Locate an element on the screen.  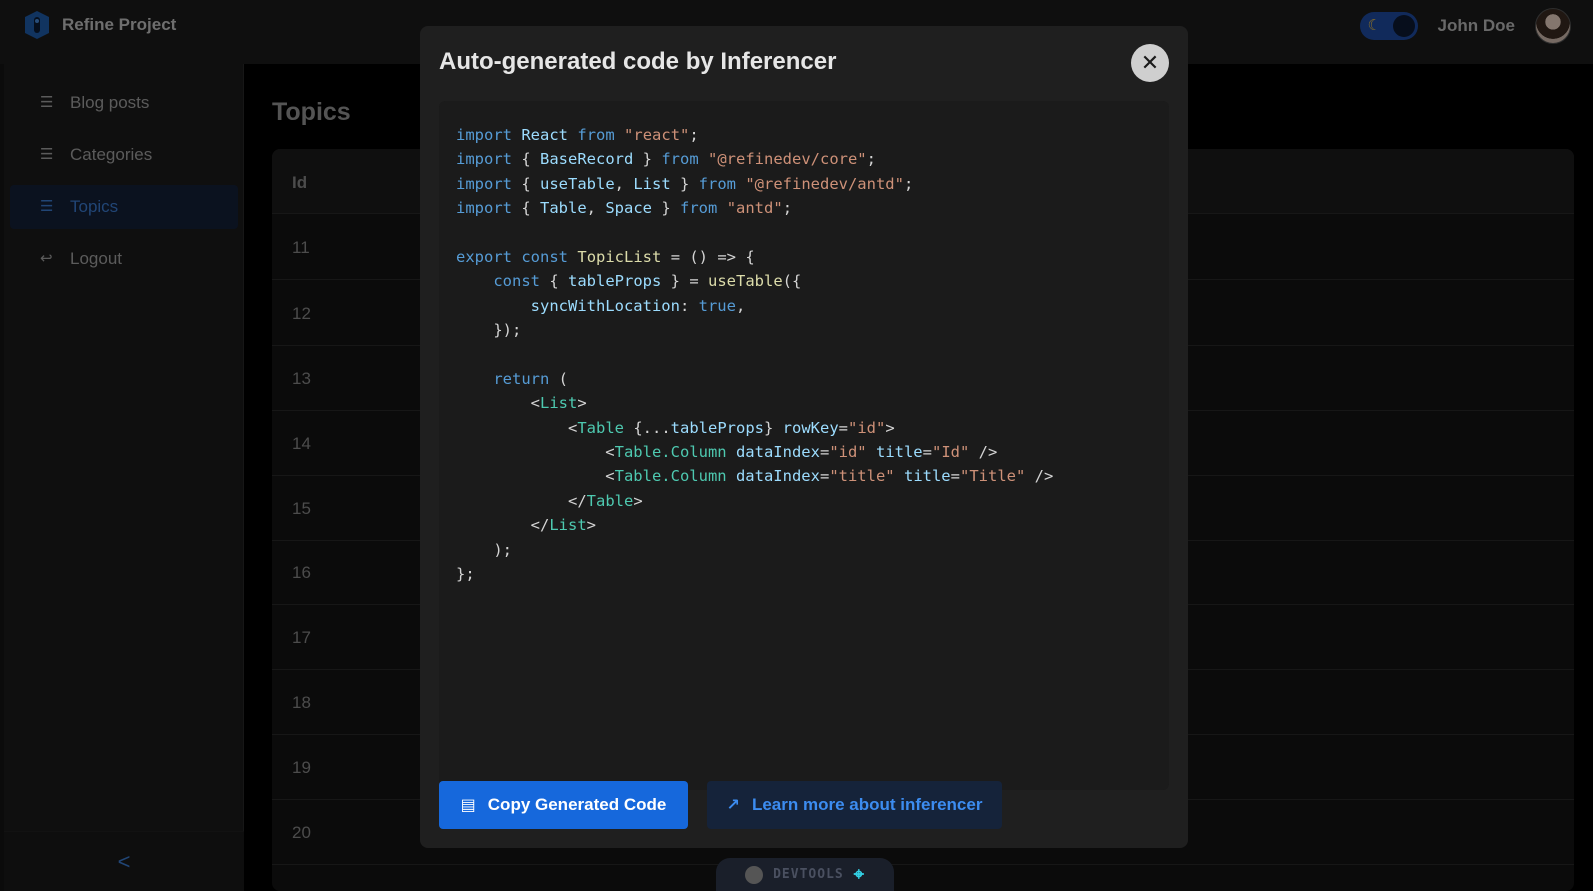
devtools-label: DEVTOOLS is located at coordinates (808, 874).